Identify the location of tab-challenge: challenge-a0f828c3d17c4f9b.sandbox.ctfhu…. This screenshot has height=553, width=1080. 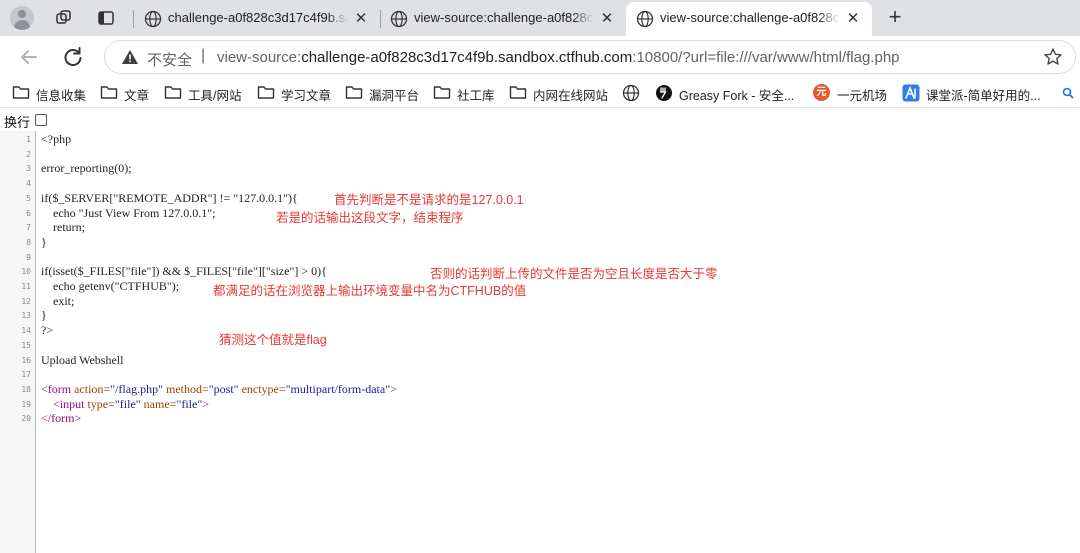
(257, 19).